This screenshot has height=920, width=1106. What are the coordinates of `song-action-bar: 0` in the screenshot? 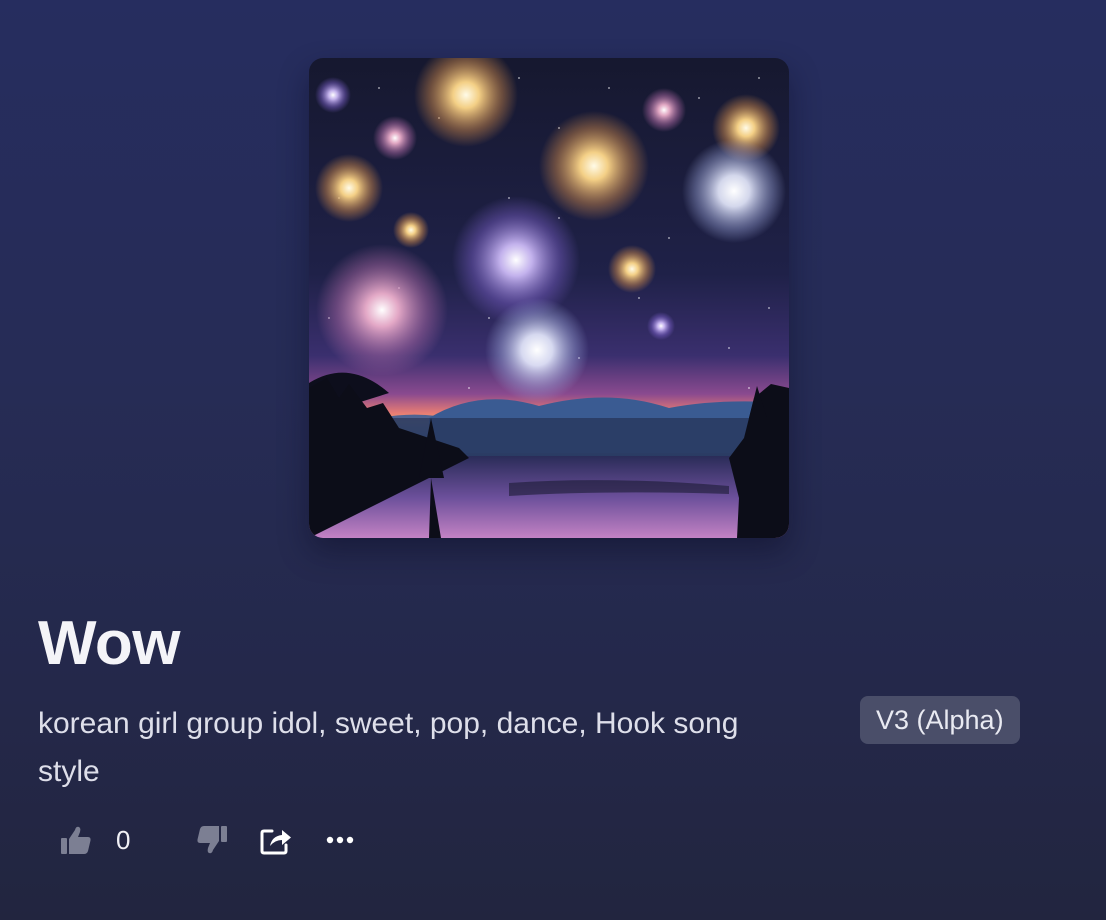 It's located at (208, 840).